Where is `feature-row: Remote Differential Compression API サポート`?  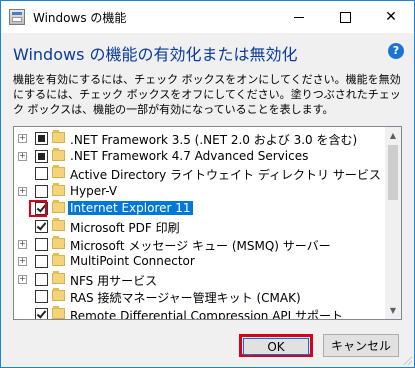
feature-row: Remote Differential Compression API サポート is located at coordinates (201, 312).